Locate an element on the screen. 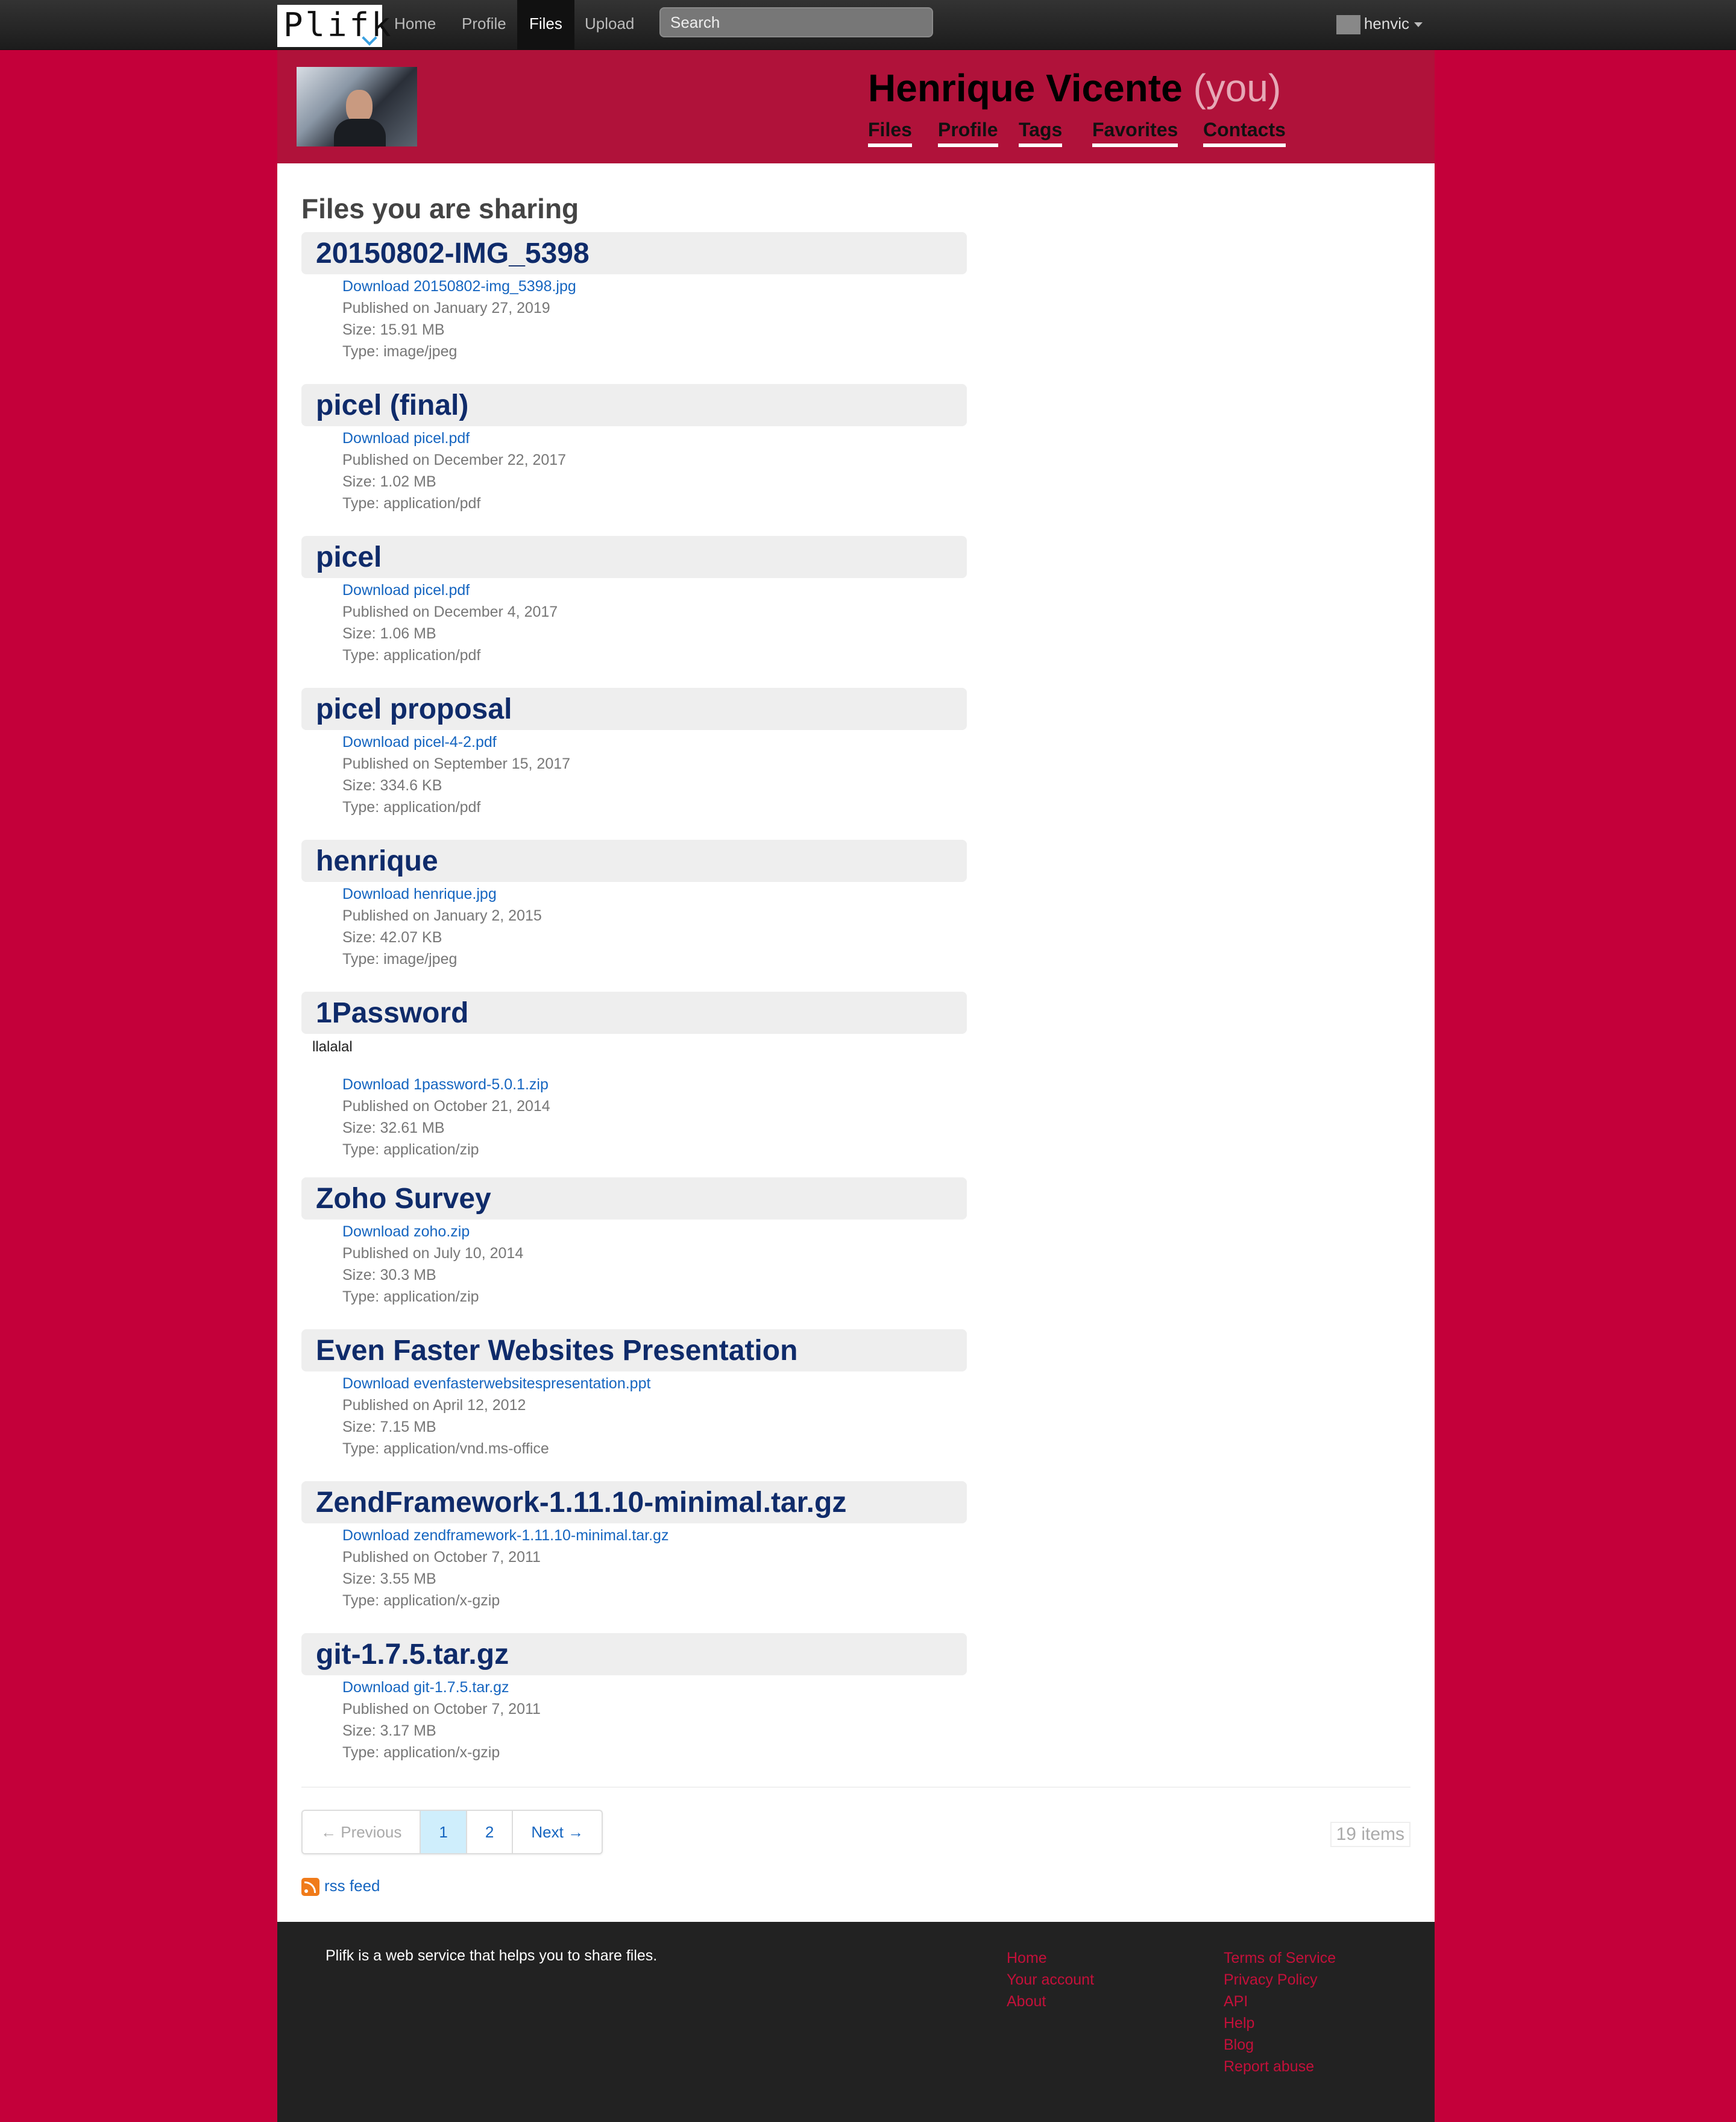  next-page-button: Next → is located at coordinates (557, 1832).